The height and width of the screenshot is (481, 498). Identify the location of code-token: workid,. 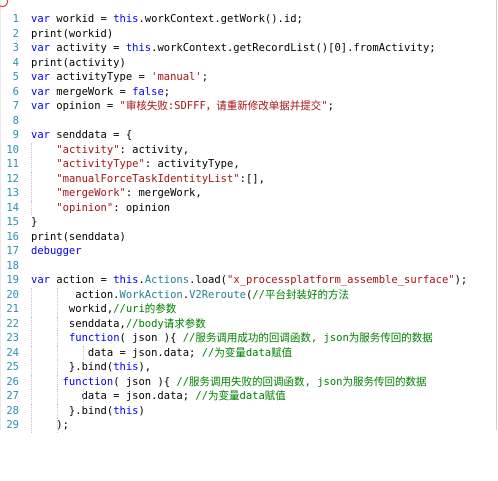
(72, 309).